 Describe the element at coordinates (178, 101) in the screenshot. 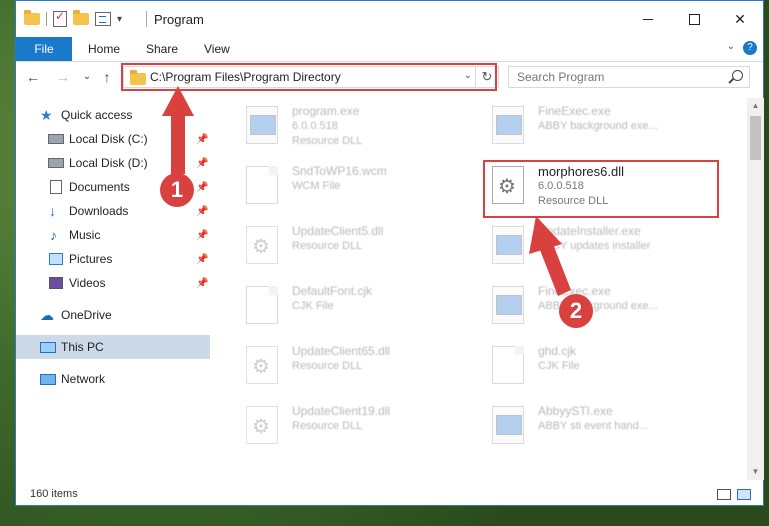

I see `arrow-1-head` at that location.